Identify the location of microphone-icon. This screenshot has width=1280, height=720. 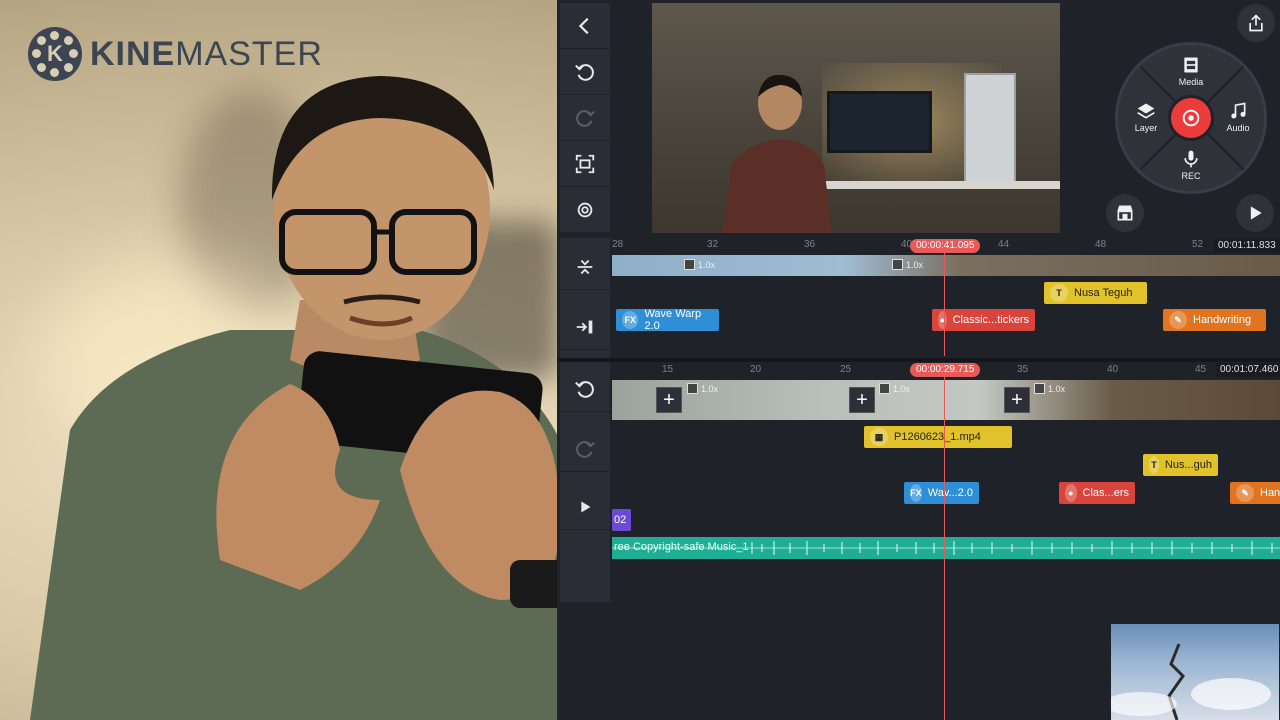
(1191, 159).